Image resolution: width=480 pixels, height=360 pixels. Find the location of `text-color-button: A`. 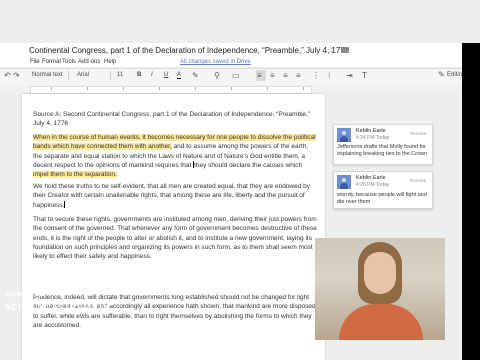

text-color-button: A is located at coordinates (179, 75).